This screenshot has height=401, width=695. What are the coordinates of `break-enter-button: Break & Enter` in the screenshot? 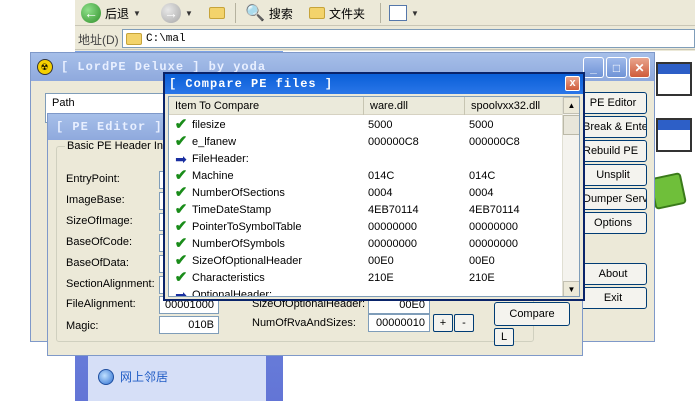 It's located at (613, 127).